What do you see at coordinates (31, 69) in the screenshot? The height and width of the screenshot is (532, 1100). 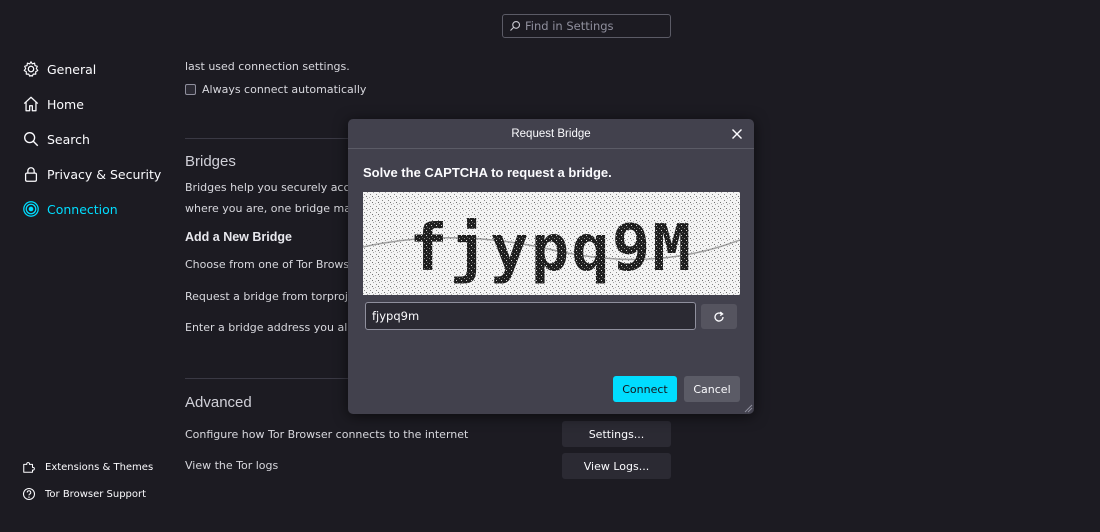 I see `gear-icon` at bounding box center [31, 69].